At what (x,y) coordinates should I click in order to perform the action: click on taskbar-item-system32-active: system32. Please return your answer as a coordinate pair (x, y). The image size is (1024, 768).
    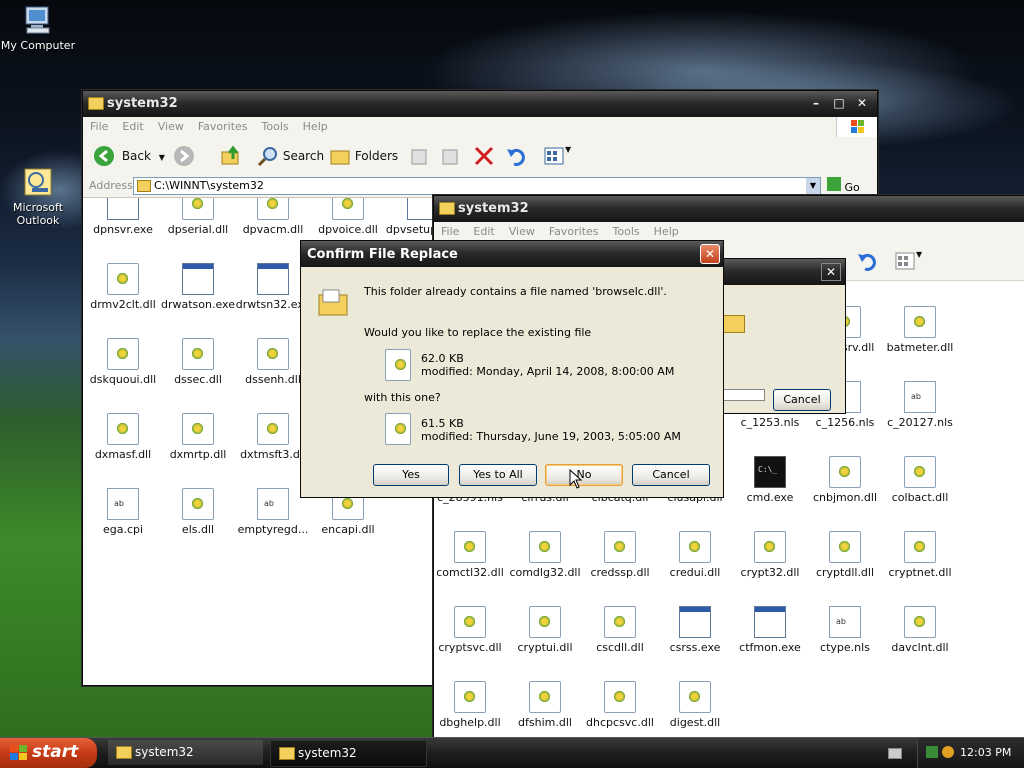
    Looking at the image, I should click on (348, 753).